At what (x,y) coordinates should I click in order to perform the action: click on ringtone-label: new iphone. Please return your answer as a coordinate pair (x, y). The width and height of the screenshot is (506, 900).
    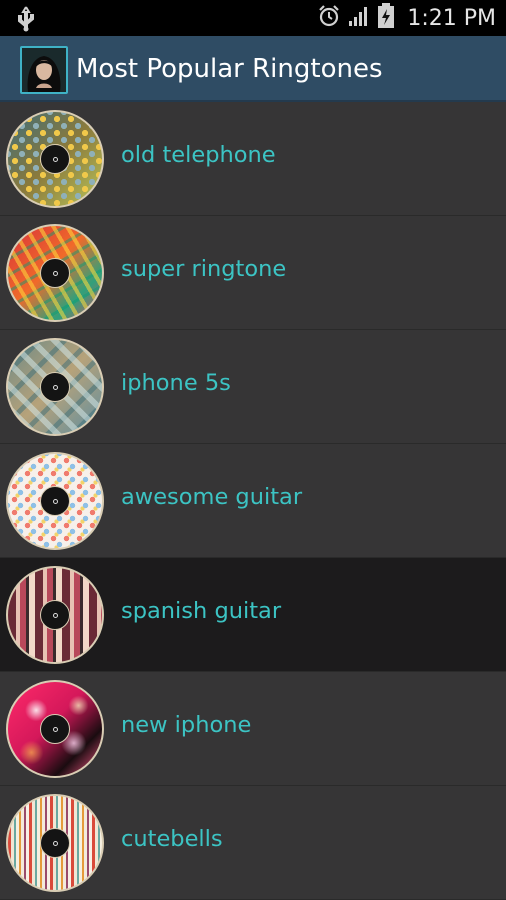
    Looking at the image, I should click on (186, 725).